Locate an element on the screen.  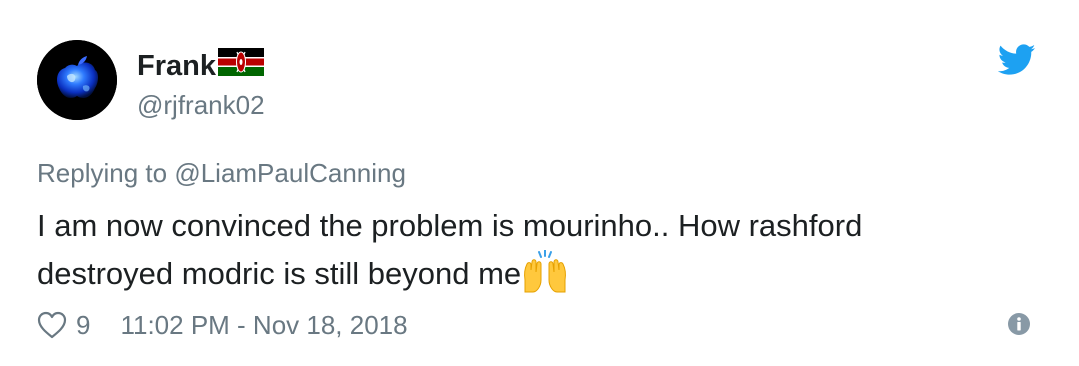
tweet-text-line-2-wrap: destroyed modric is still beyond me is located at coordinates (537, 278).